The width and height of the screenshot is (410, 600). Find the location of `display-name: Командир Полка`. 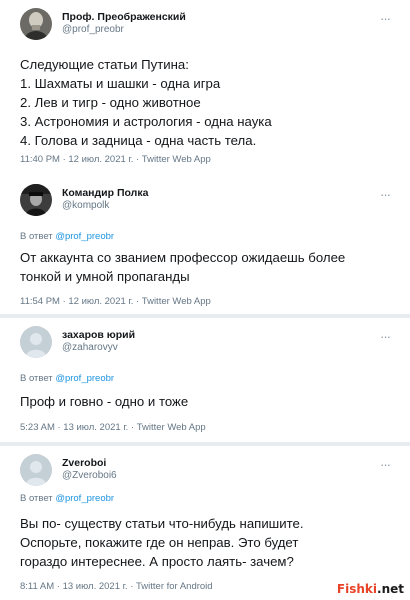

display-name: Командир Полка is located at coordinates (105, 193).